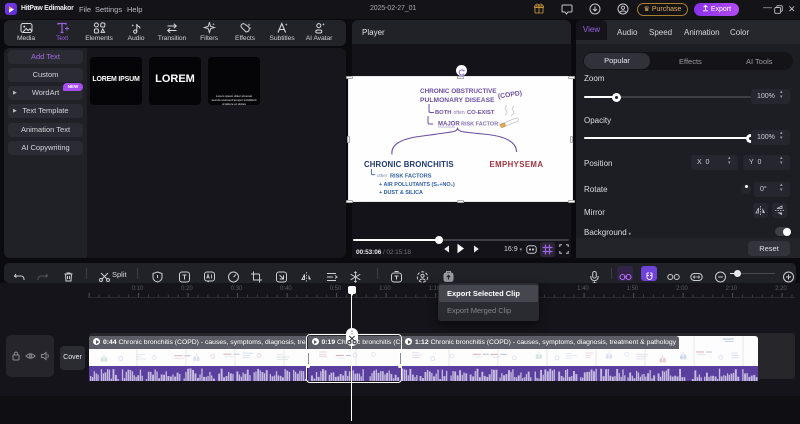  What do you see at coordinates (443, 113) in the screenshot?
I see `svg-text: BOTH` at bounding box center [443, 113].